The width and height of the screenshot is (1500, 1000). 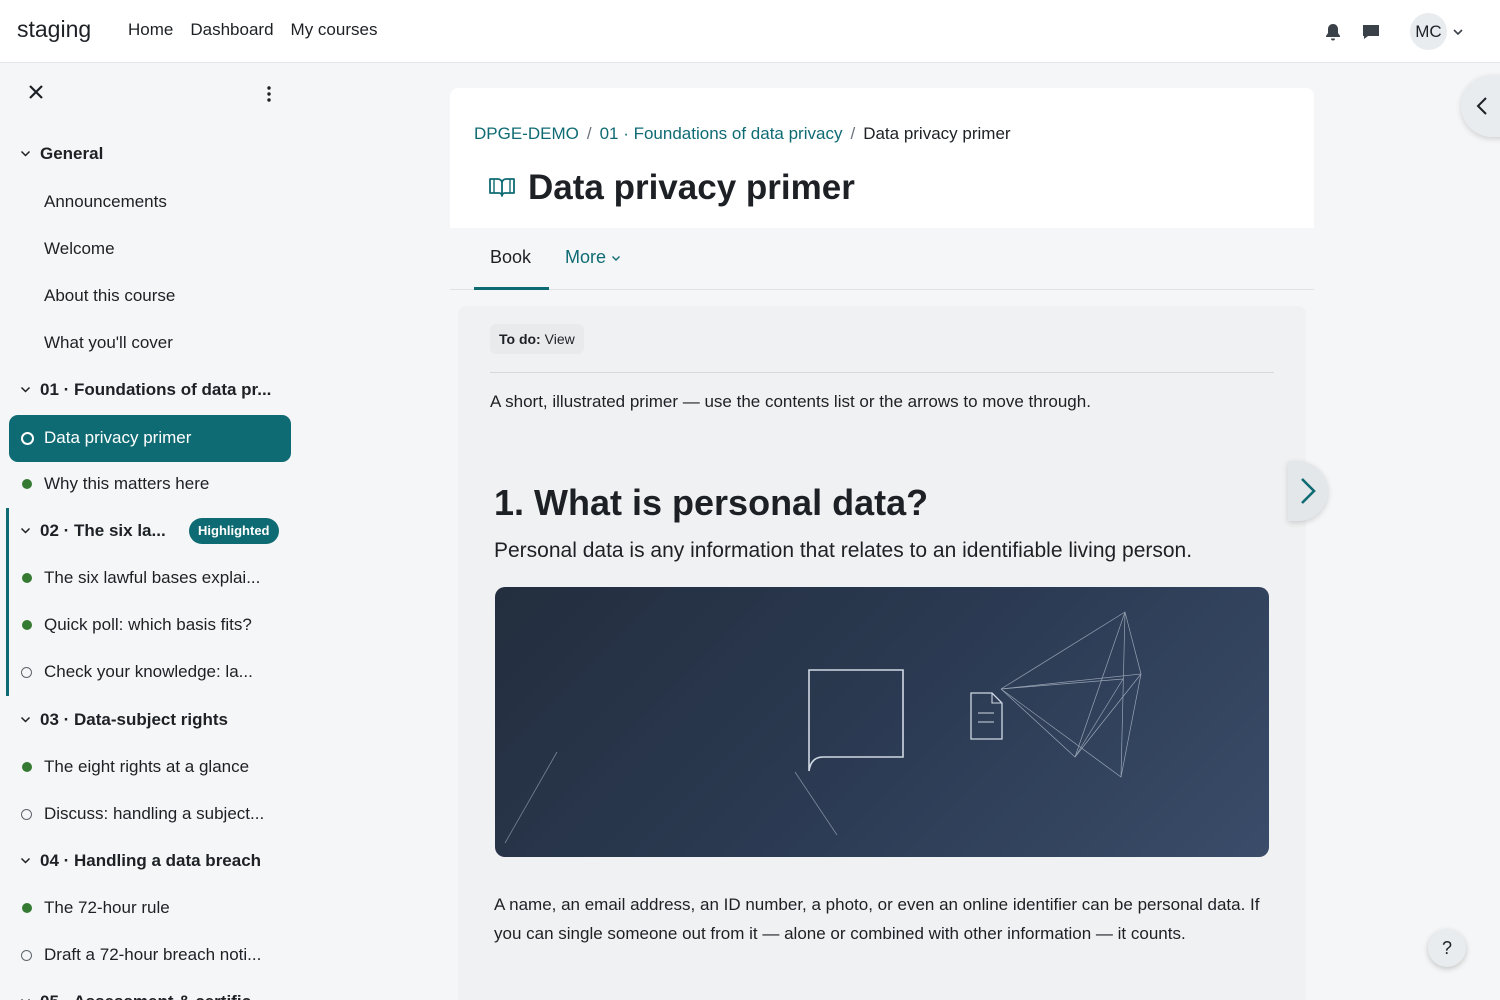 I want to click on section-03-data-subject-rights: 03 · Data-subject rights, so click(x=150, y=720).